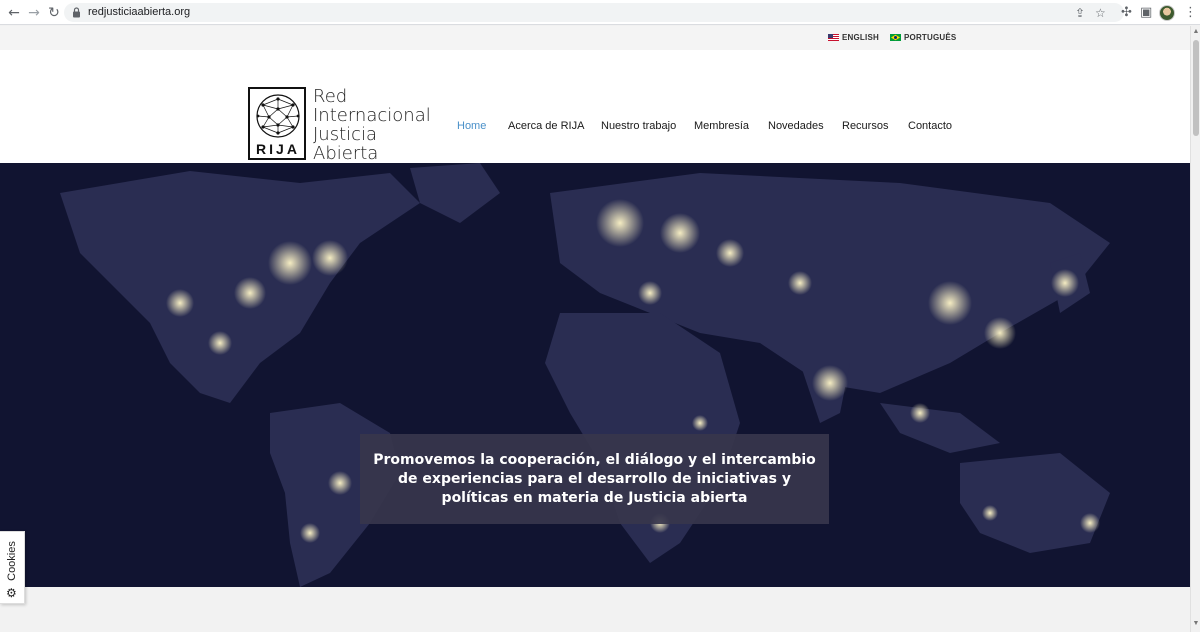 The width and height of the screenshot is (1200, 632). I want to click on logo-abbreviation: RIJA, so click(278, 149).